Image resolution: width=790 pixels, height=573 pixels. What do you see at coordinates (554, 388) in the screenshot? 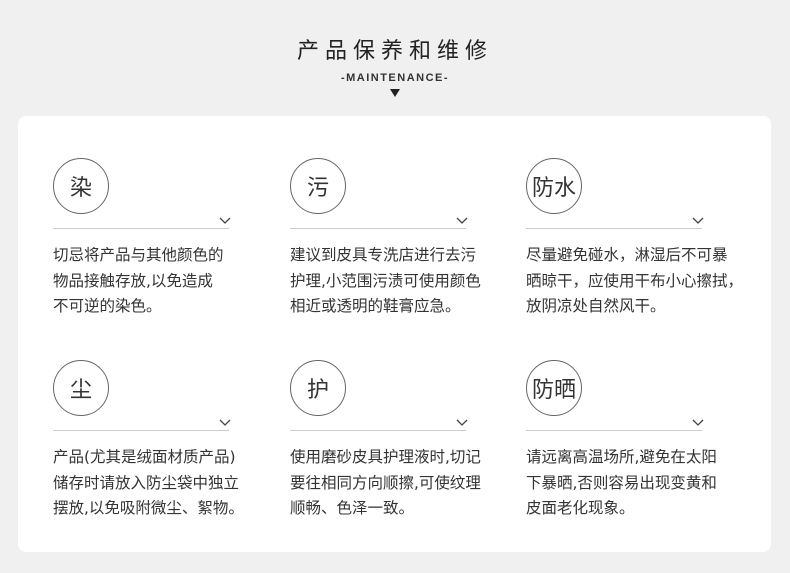
I see `sun-protection-icon: 防晒` at bounding box center [554, 388].